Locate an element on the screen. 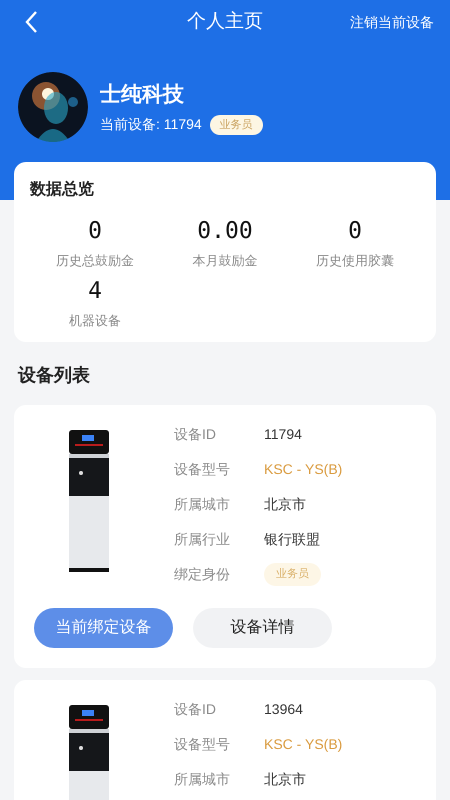  details-button: 设备详情 is located at coordinates (262, 628).